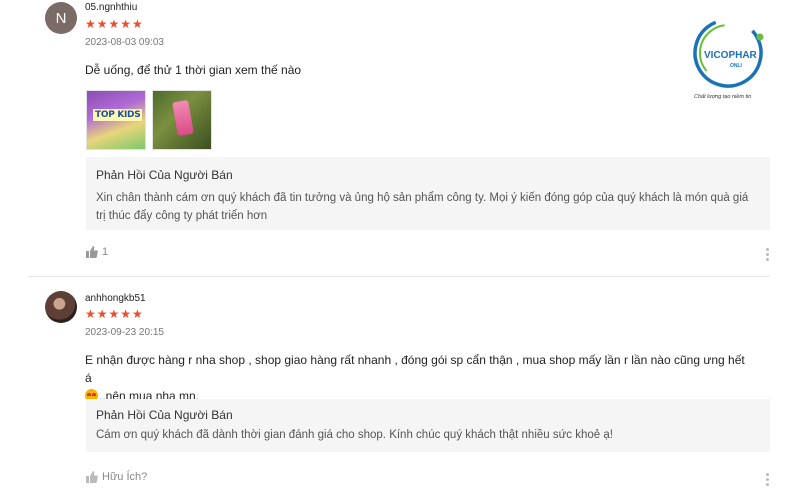  I want to click on like-button: 1, so click(97, 252).